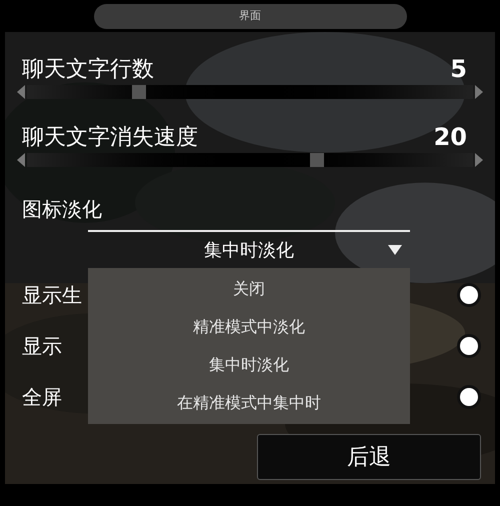 The height and width of the screenshot is (506, 500). Describe the element at coordinates (249, 365) in the screenshot. I see `dropdown-option: 集中时淡化` at that location.